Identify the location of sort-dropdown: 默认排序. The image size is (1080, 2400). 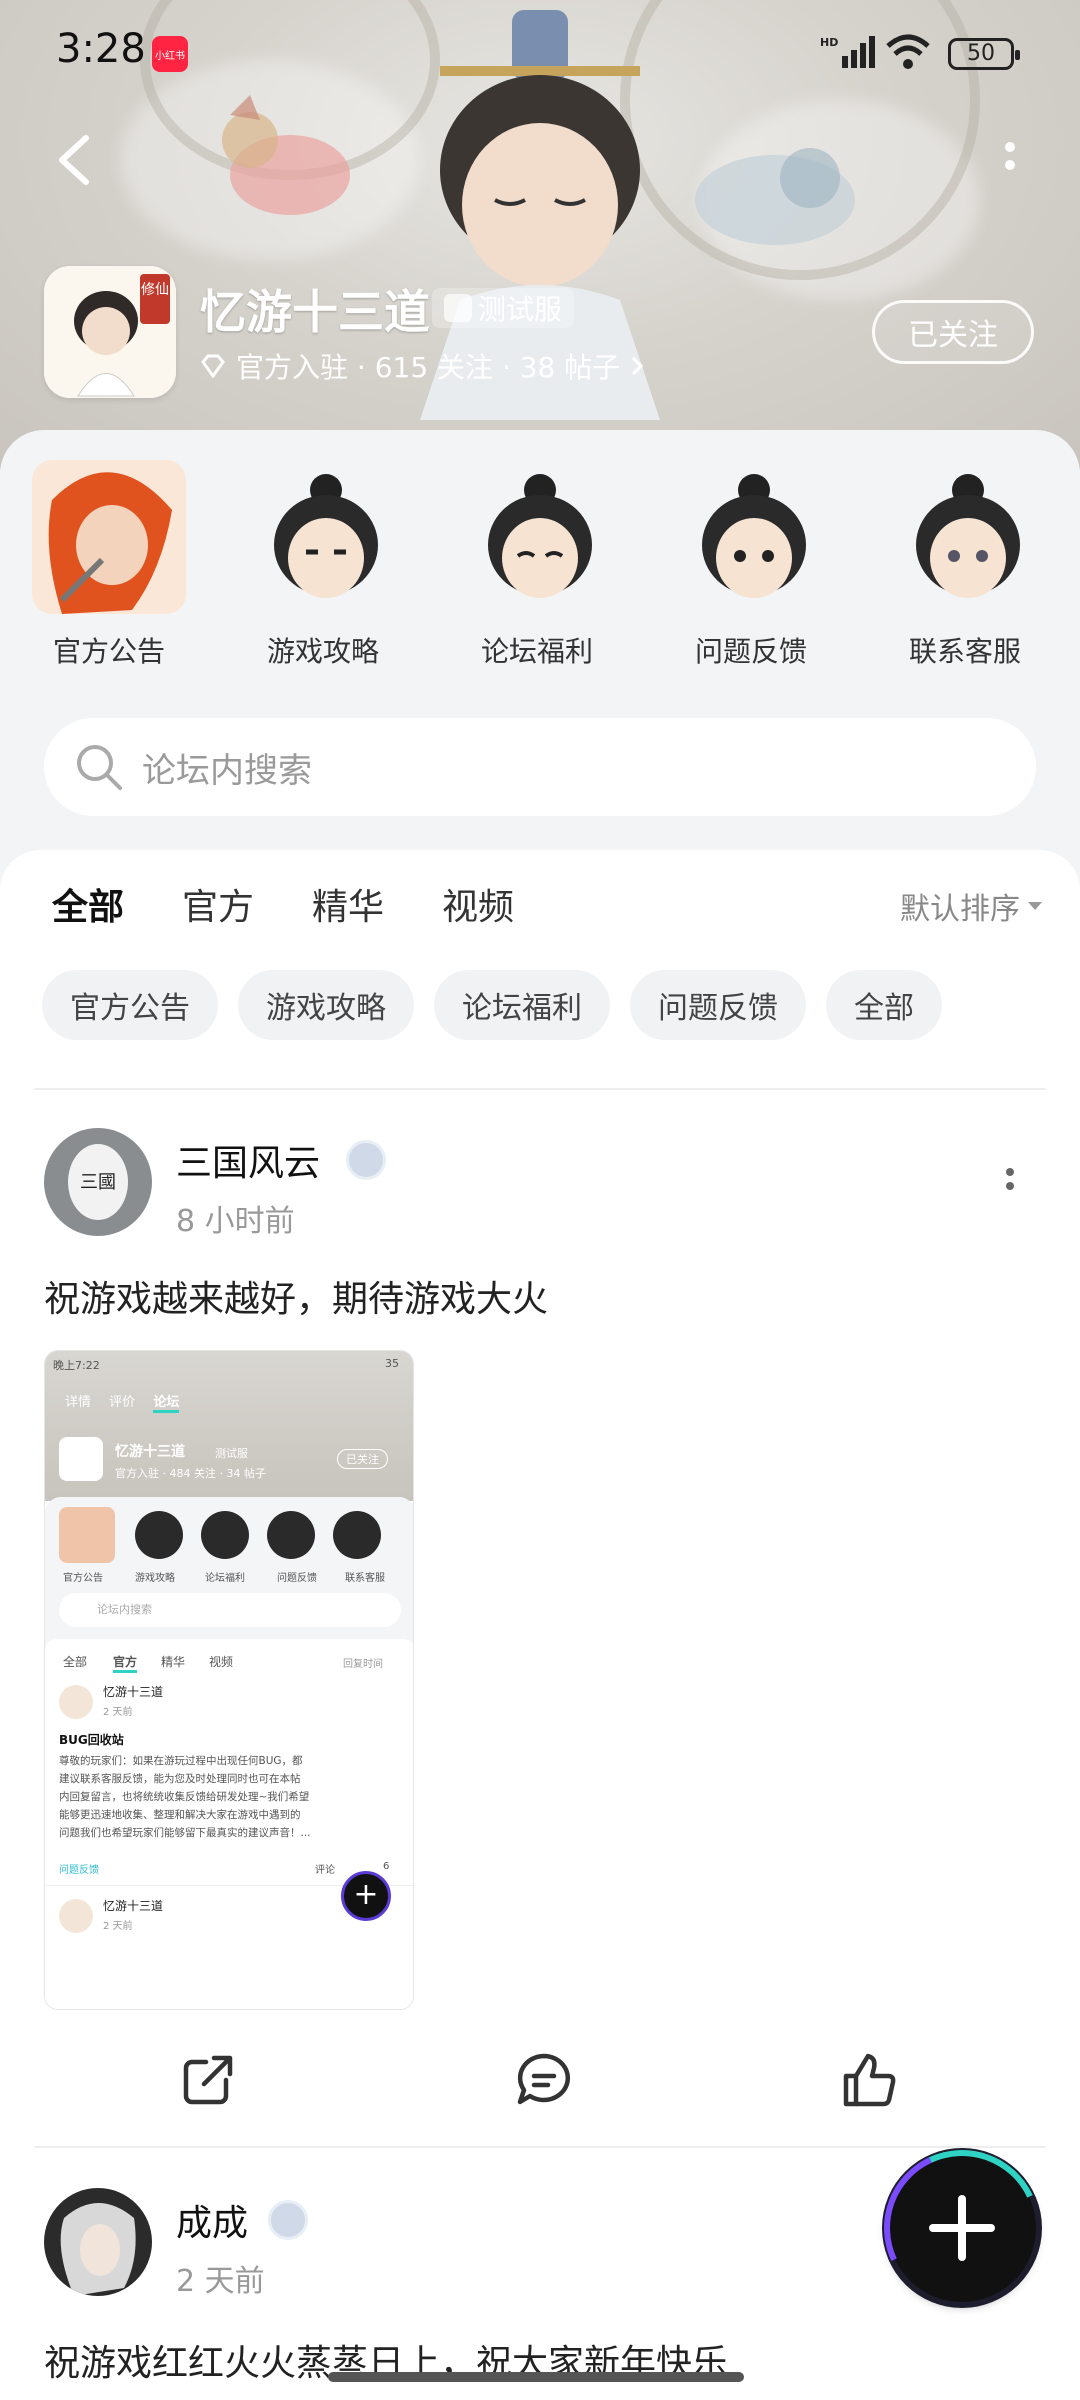
(972, 906).